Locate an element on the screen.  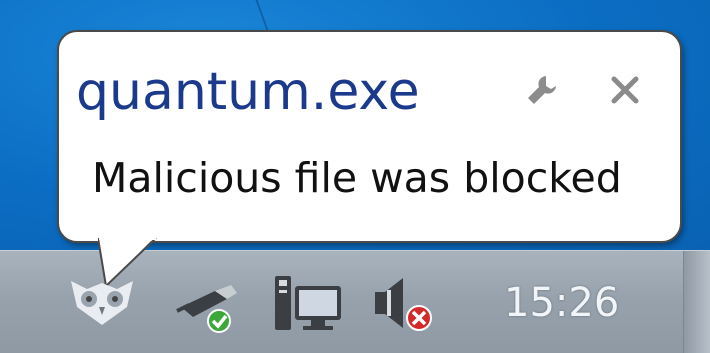
taskbar-clock: 15:26 is located at coordinates (561, 303).